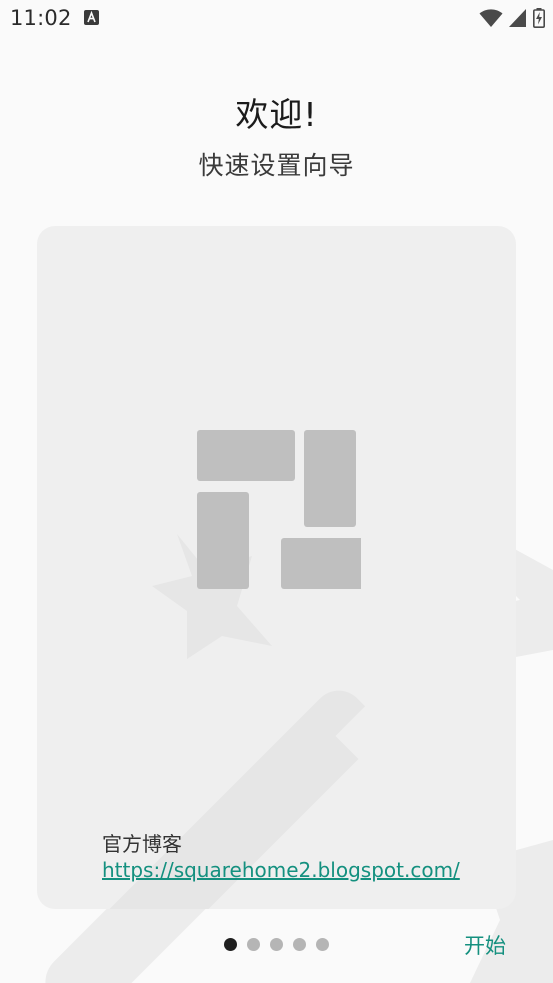 This screenshot has width=553, height=983. Describe the element at coordinates (491, 18) in the screenshot. I see `wifi-icon` at that location.